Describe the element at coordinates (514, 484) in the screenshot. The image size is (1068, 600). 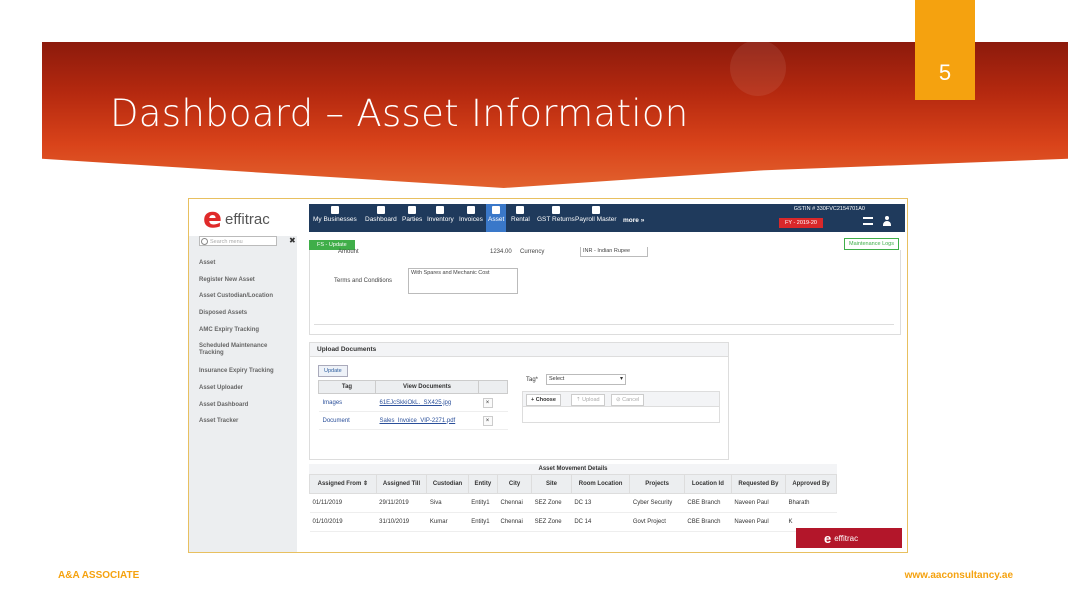
I see `col-city: City` at that location.